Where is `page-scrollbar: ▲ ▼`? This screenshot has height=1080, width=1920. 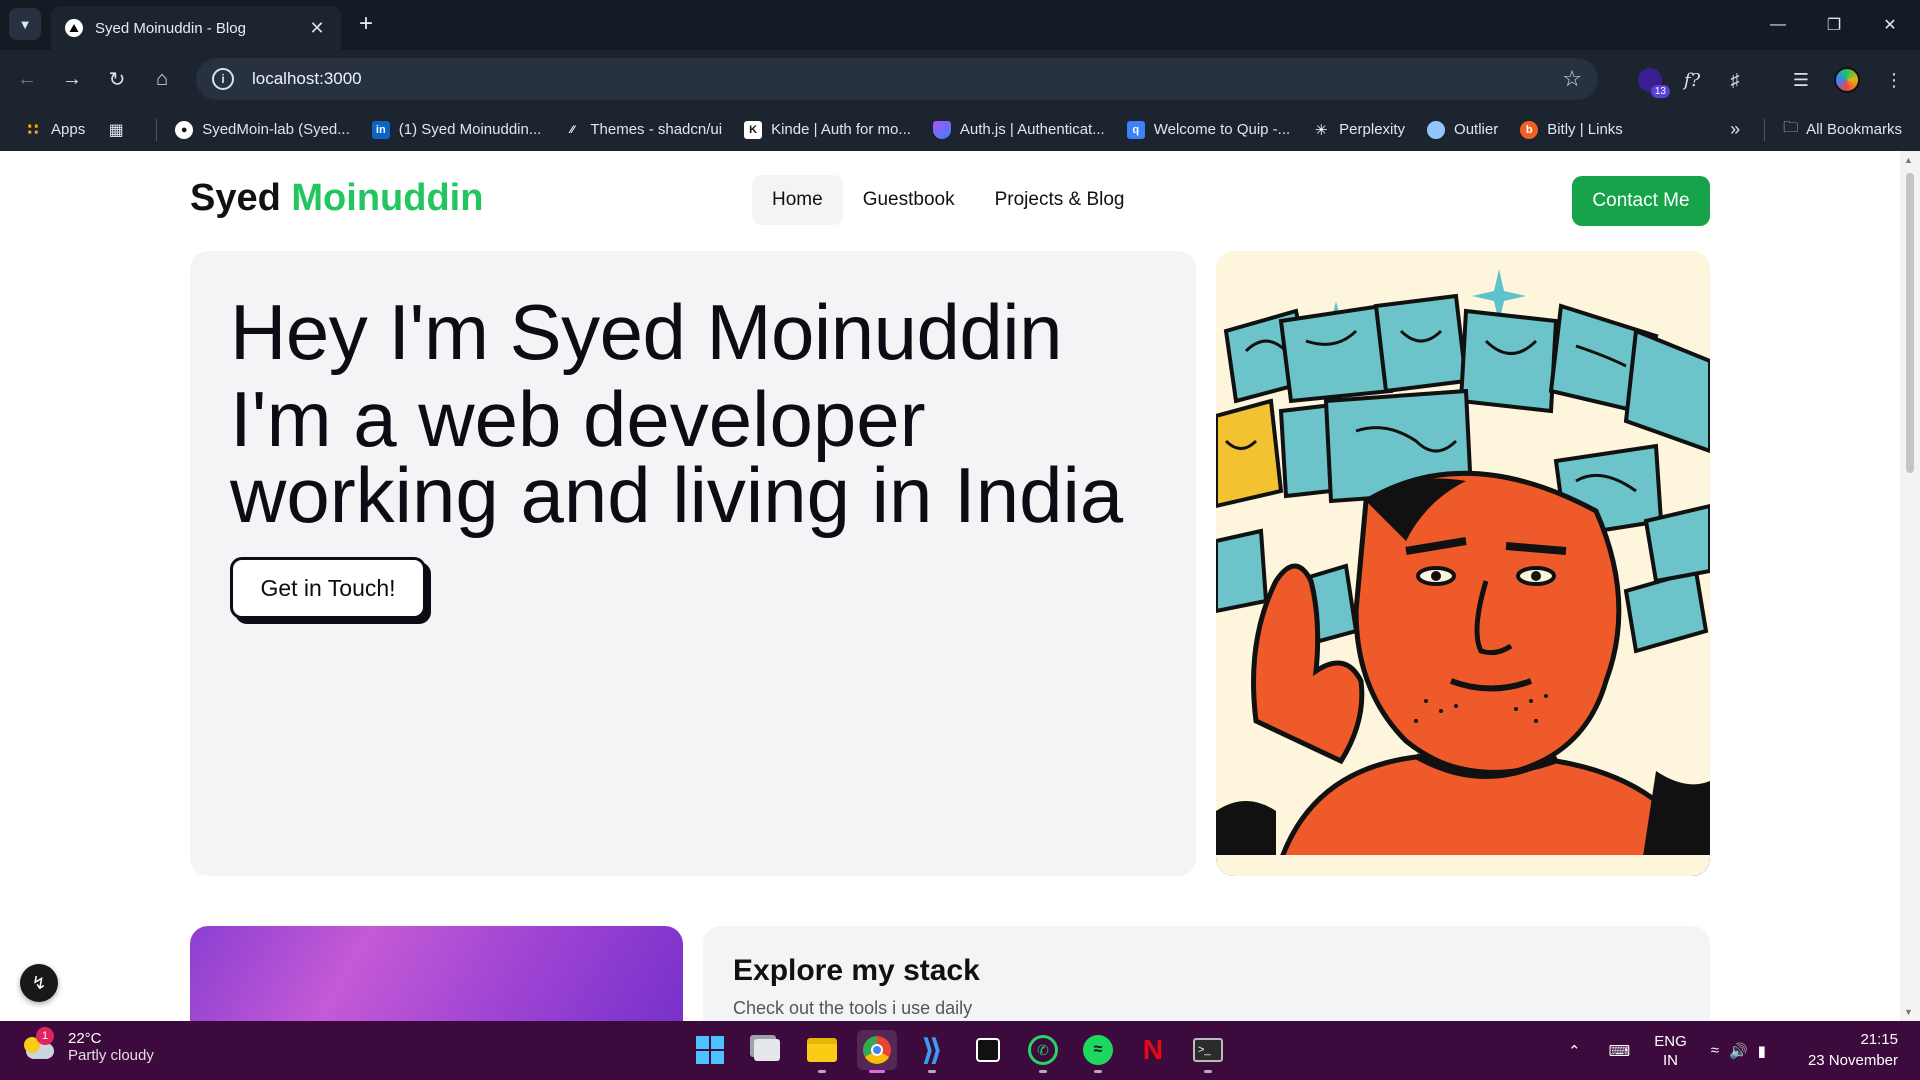
page-scrollbar: ▲ ▼ is located at coordinates (1910, 586).